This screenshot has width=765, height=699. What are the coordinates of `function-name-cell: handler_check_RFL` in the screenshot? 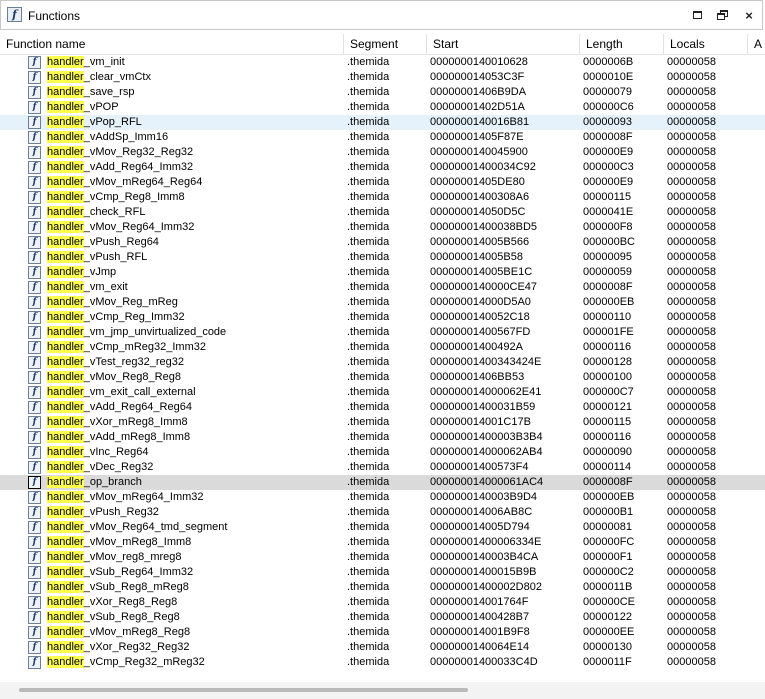 It's located at (96, 212).